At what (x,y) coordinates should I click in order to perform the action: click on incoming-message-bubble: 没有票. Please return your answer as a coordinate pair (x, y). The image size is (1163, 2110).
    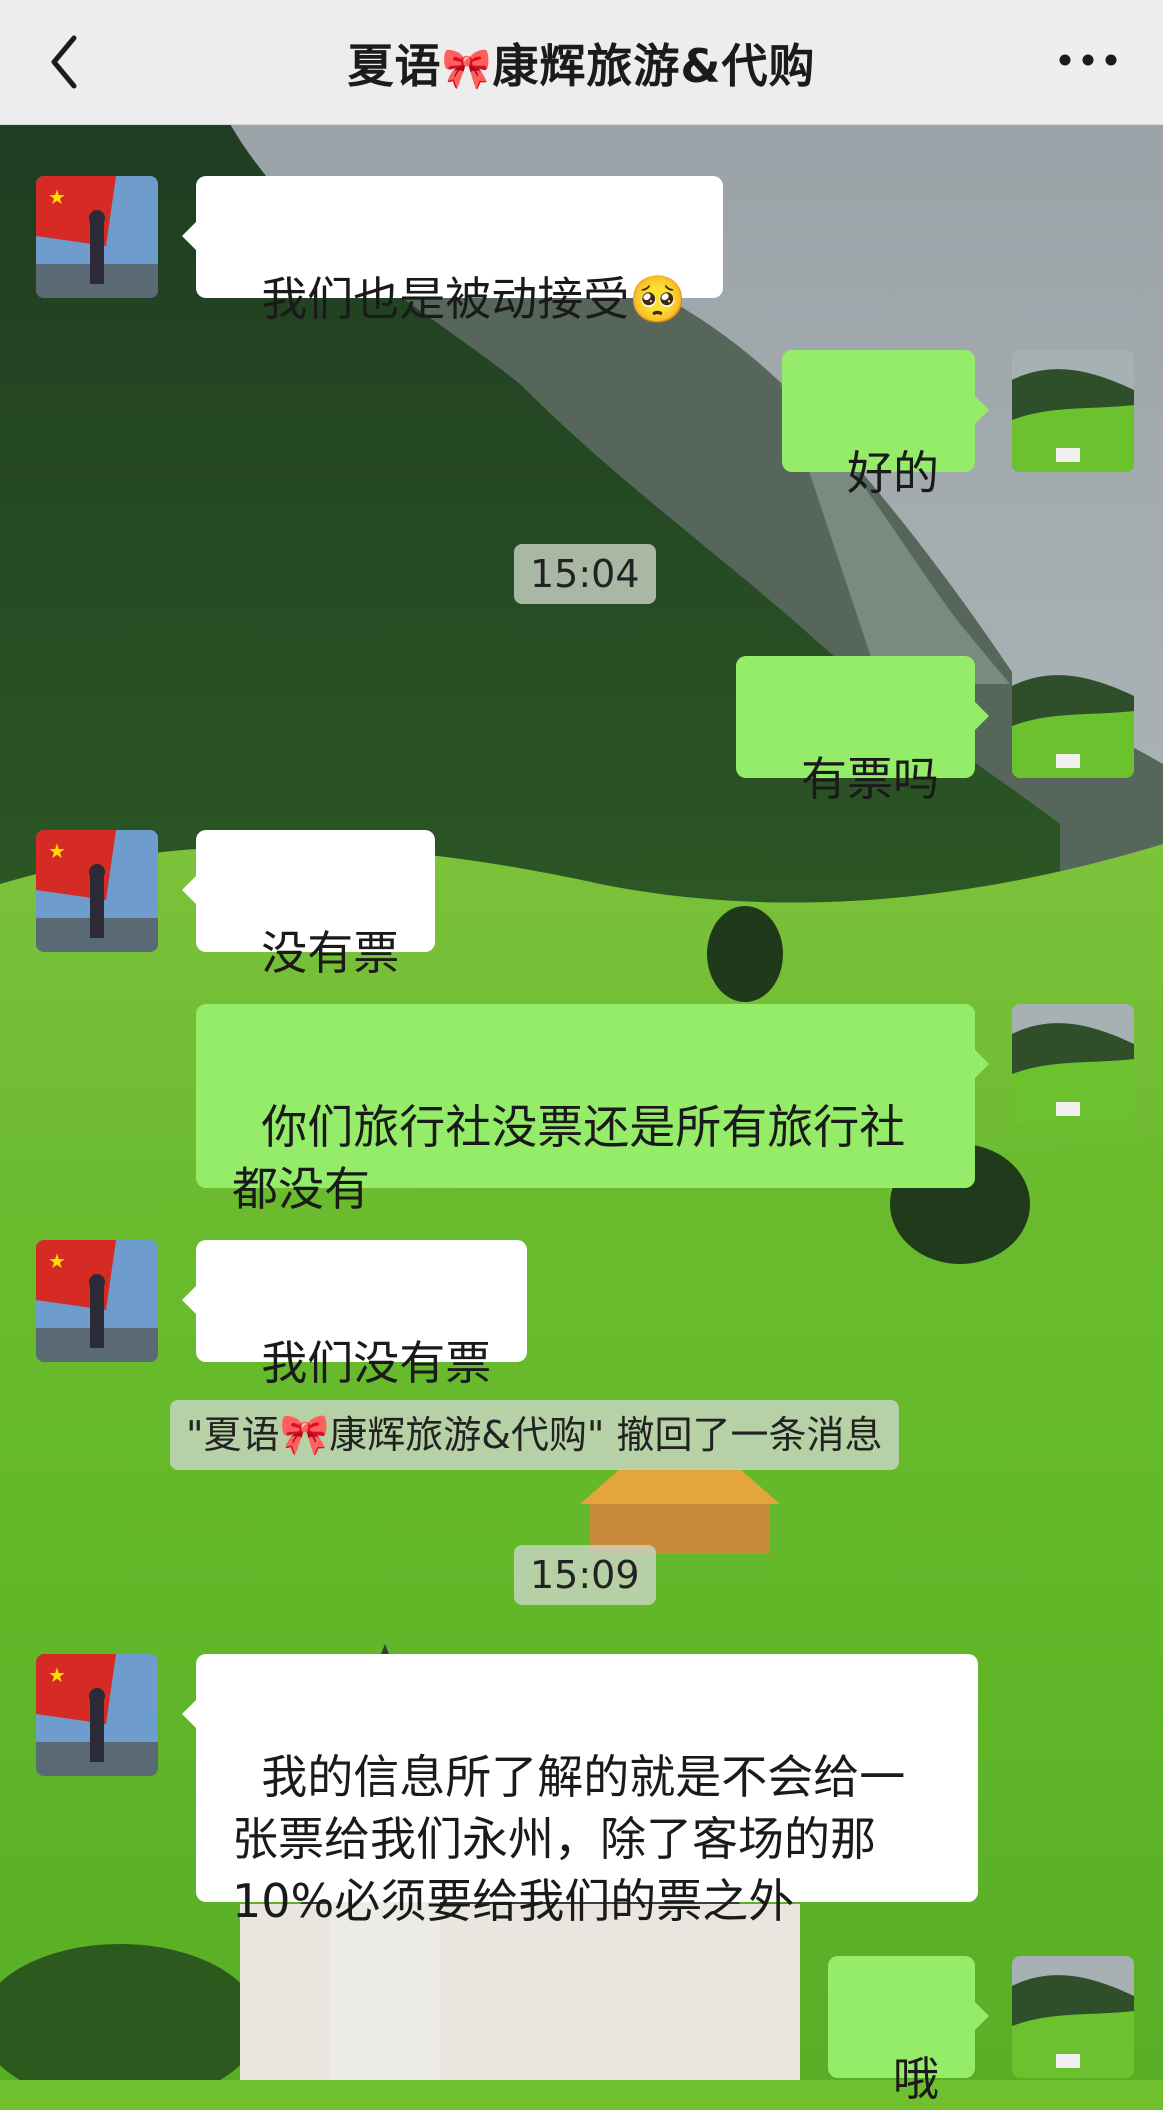
    Looking at the image, I should click on (308, 905).